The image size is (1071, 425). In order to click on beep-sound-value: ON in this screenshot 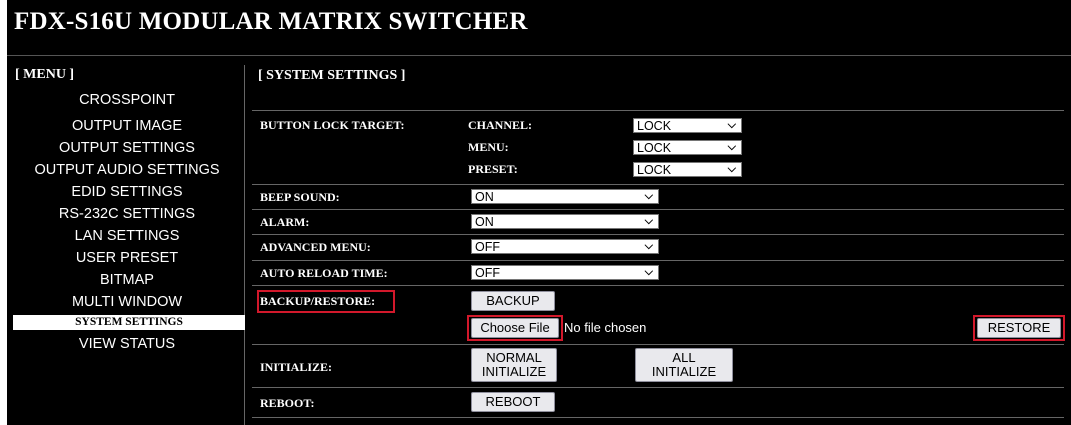, I will do `click(484, 197)`.